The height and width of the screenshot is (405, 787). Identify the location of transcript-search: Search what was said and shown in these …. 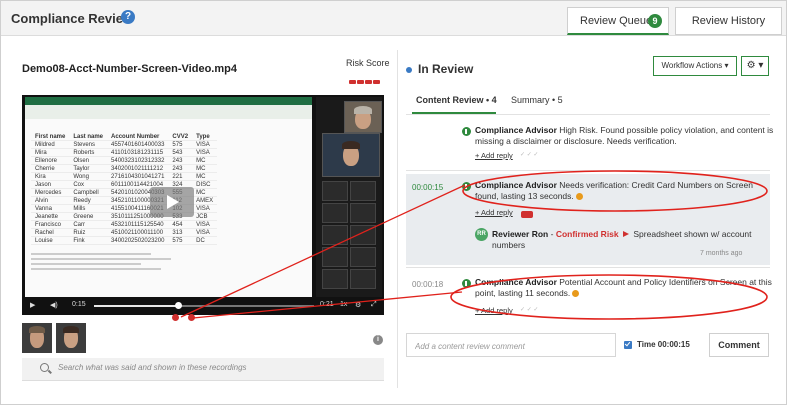
(203, 369).